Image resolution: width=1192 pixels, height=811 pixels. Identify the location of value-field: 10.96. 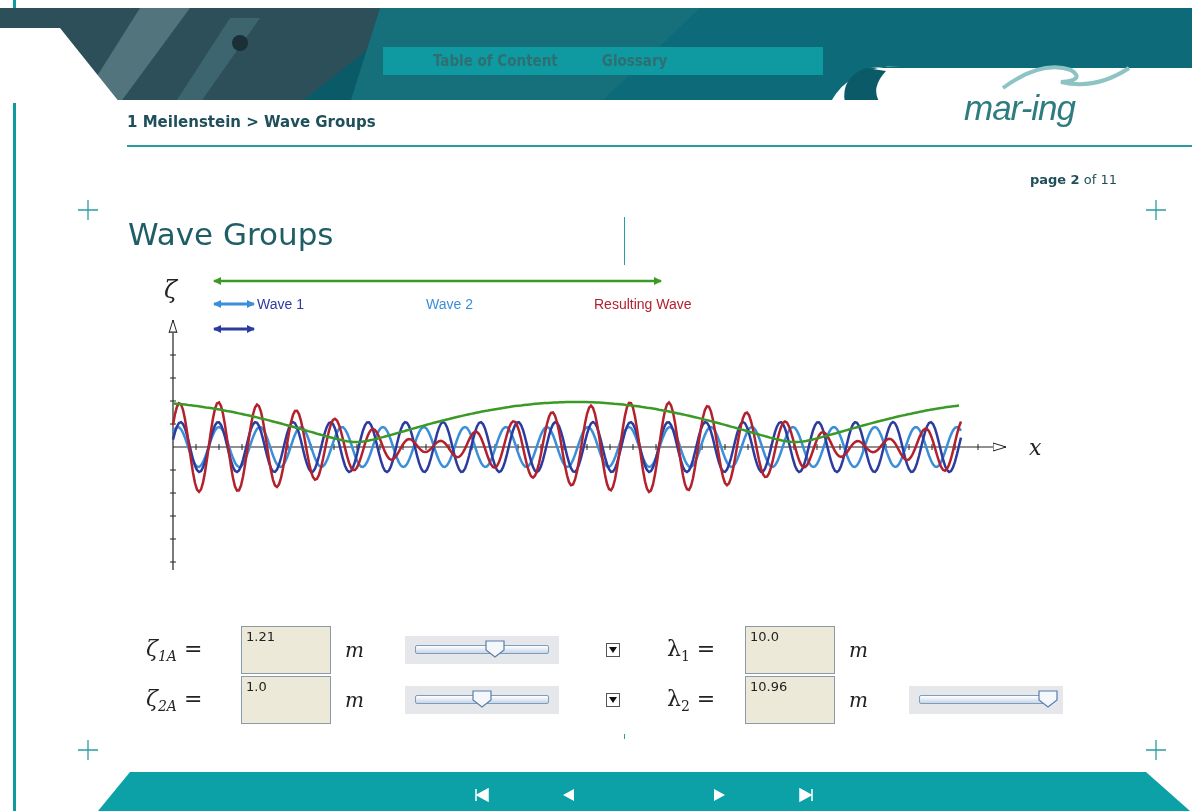
(790, 700).